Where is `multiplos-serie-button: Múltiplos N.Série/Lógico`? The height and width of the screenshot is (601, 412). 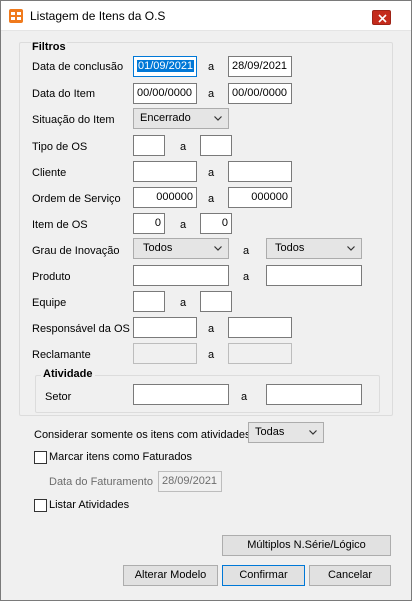
multiplos-serie-button: Múltiplos N.Série/Lógico is located at coordinates (306, 545).